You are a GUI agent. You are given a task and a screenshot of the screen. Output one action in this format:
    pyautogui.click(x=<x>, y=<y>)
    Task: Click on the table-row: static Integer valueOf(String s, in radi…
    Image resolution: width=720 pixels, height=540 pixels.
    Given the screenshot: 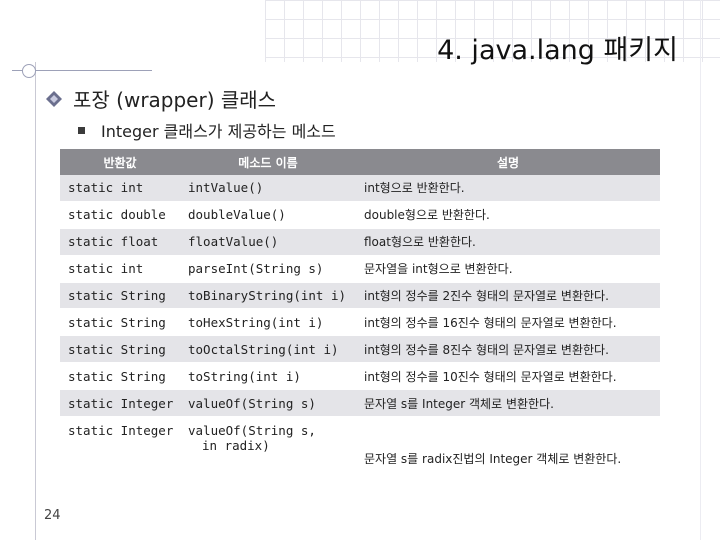 What is the action you would take?
    pyautogui.click(x=360, y=446)
    